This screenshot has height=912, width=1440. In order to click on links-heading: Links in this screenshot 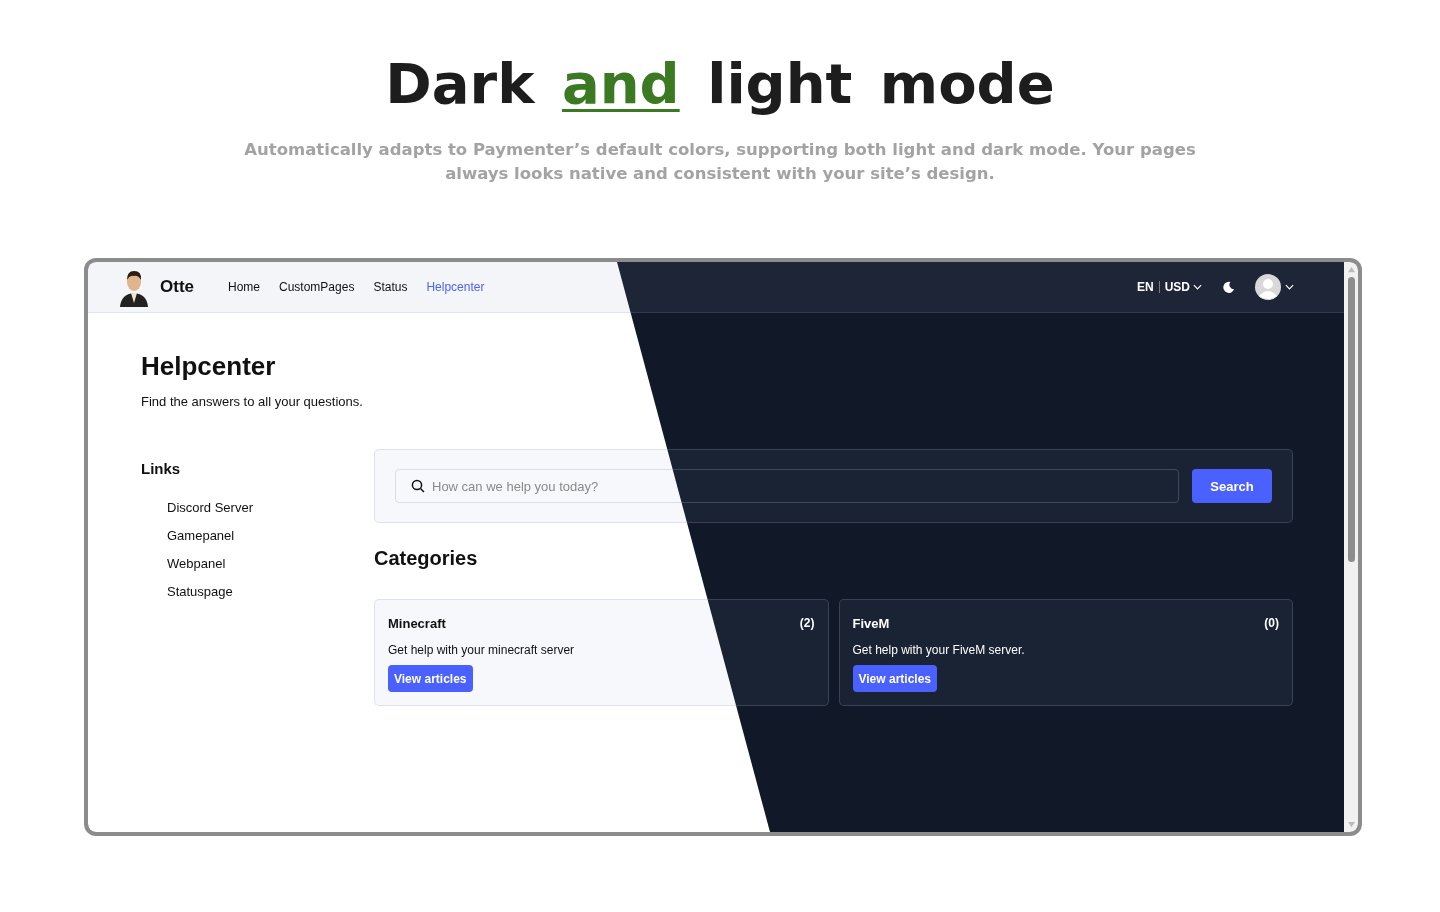, I will do `click(161, 469)`.